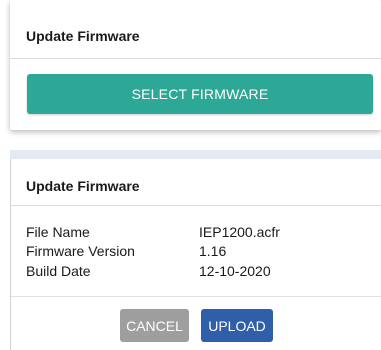 This screenshot has height=350, width=381. I want to click on file-name-value: IEP1200.acfr, so click(239, 232).